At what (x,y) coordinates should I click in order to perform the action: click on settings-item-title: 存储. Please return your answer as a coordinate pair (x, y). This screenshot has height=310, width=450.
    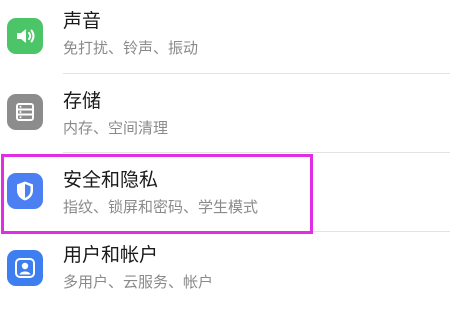
    Looking at the image, I should click on (82, 101).